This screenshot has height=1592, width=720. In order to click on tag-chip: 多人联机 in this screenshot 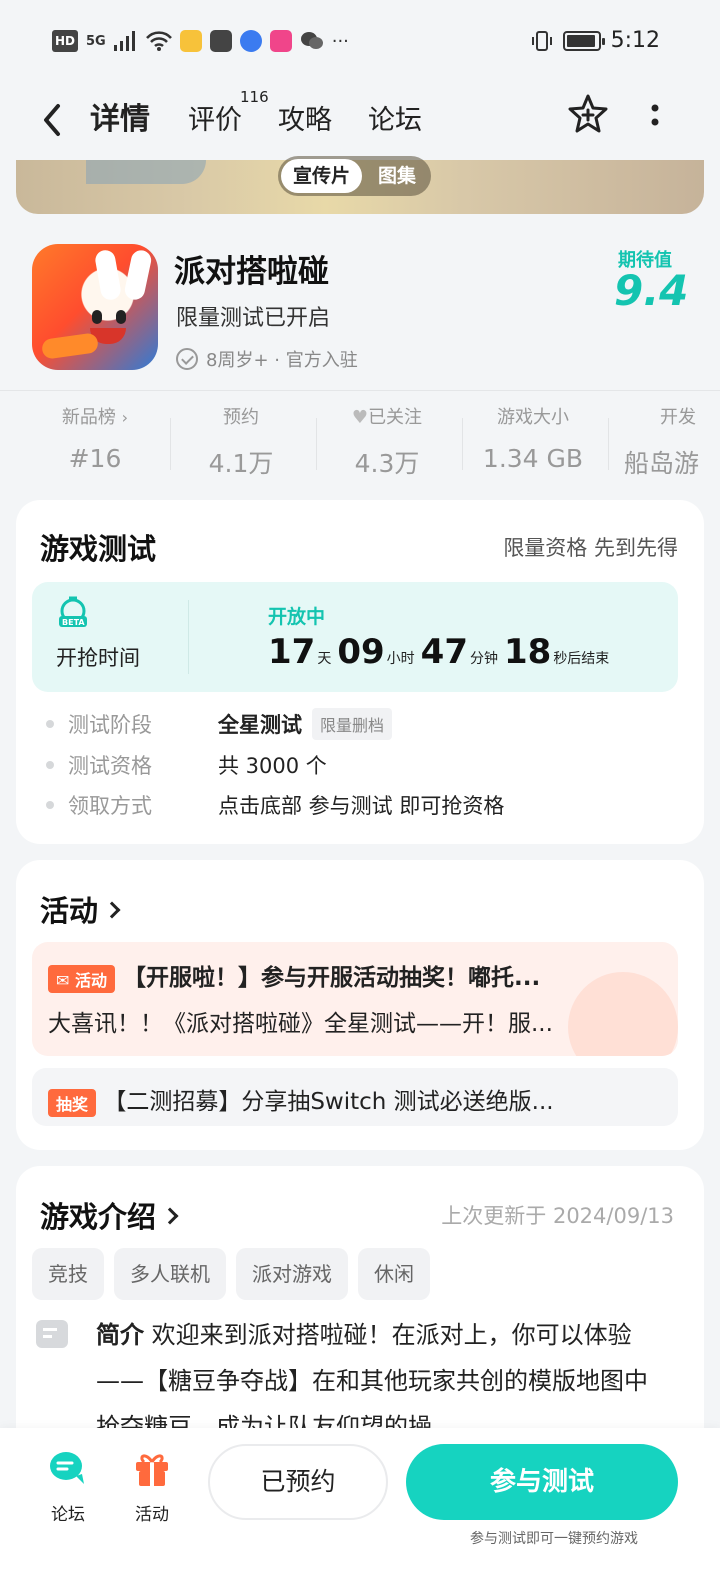, I will do `click(170, 1274)`.